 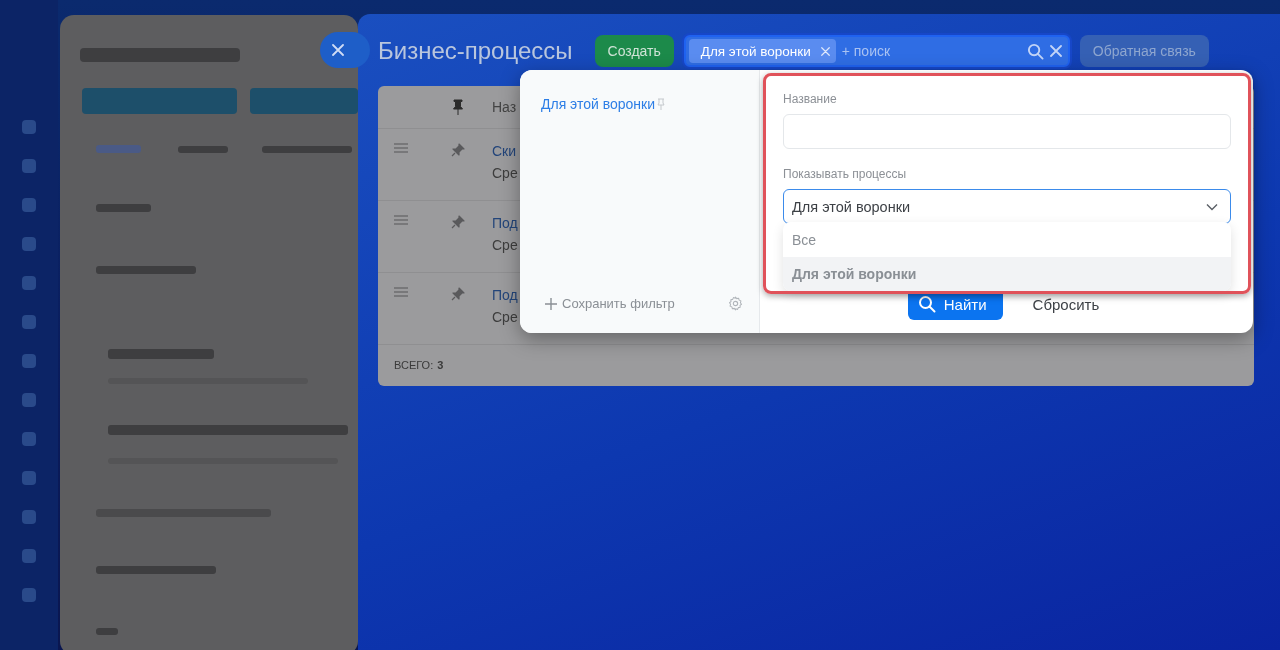 What do you see at coordinates (475, 51) in the screenshot?
I see `page-title: Бизнес-процессы` at bounding box center [475, 51].